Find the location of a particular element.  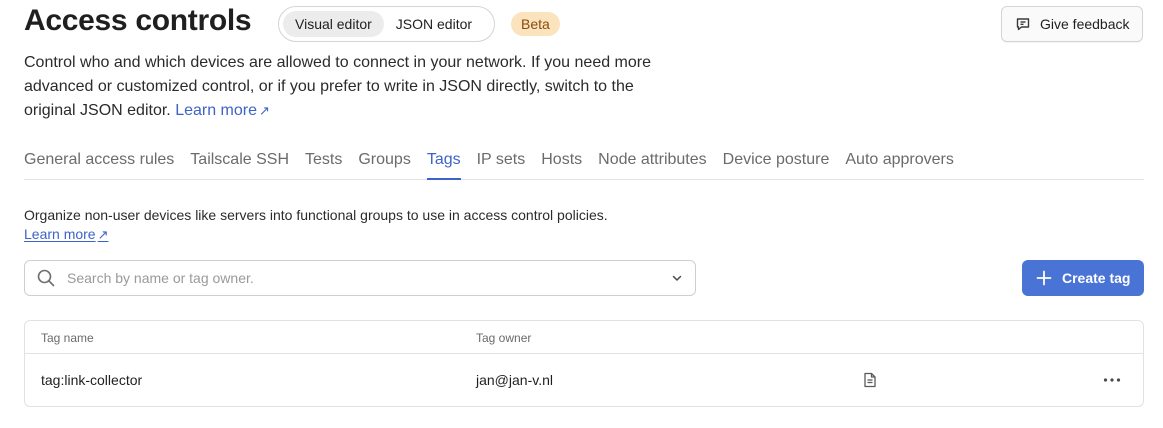

tab-tags: Tags is located at coordinates (443, 160).